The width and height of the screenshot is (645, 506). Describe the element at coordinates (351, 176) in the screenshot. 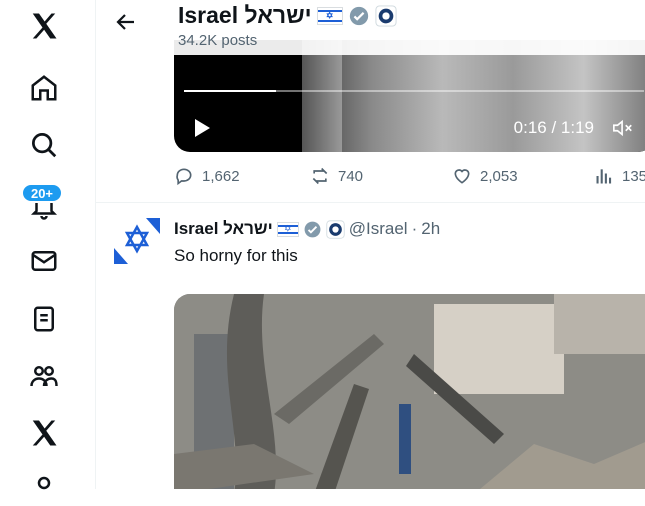

I see `repost-count: 740` at that location.